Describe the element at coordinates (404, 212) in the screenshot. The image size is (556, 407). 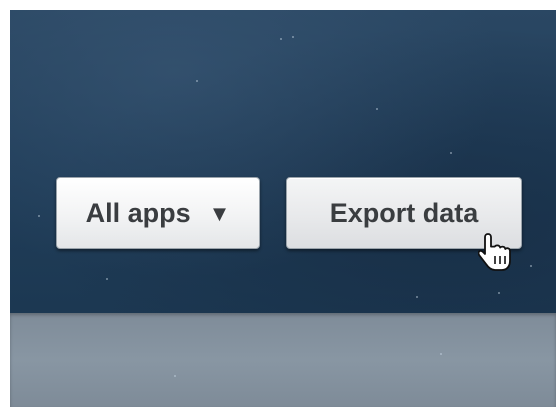
I see `export-data-label: Export data` at that location.